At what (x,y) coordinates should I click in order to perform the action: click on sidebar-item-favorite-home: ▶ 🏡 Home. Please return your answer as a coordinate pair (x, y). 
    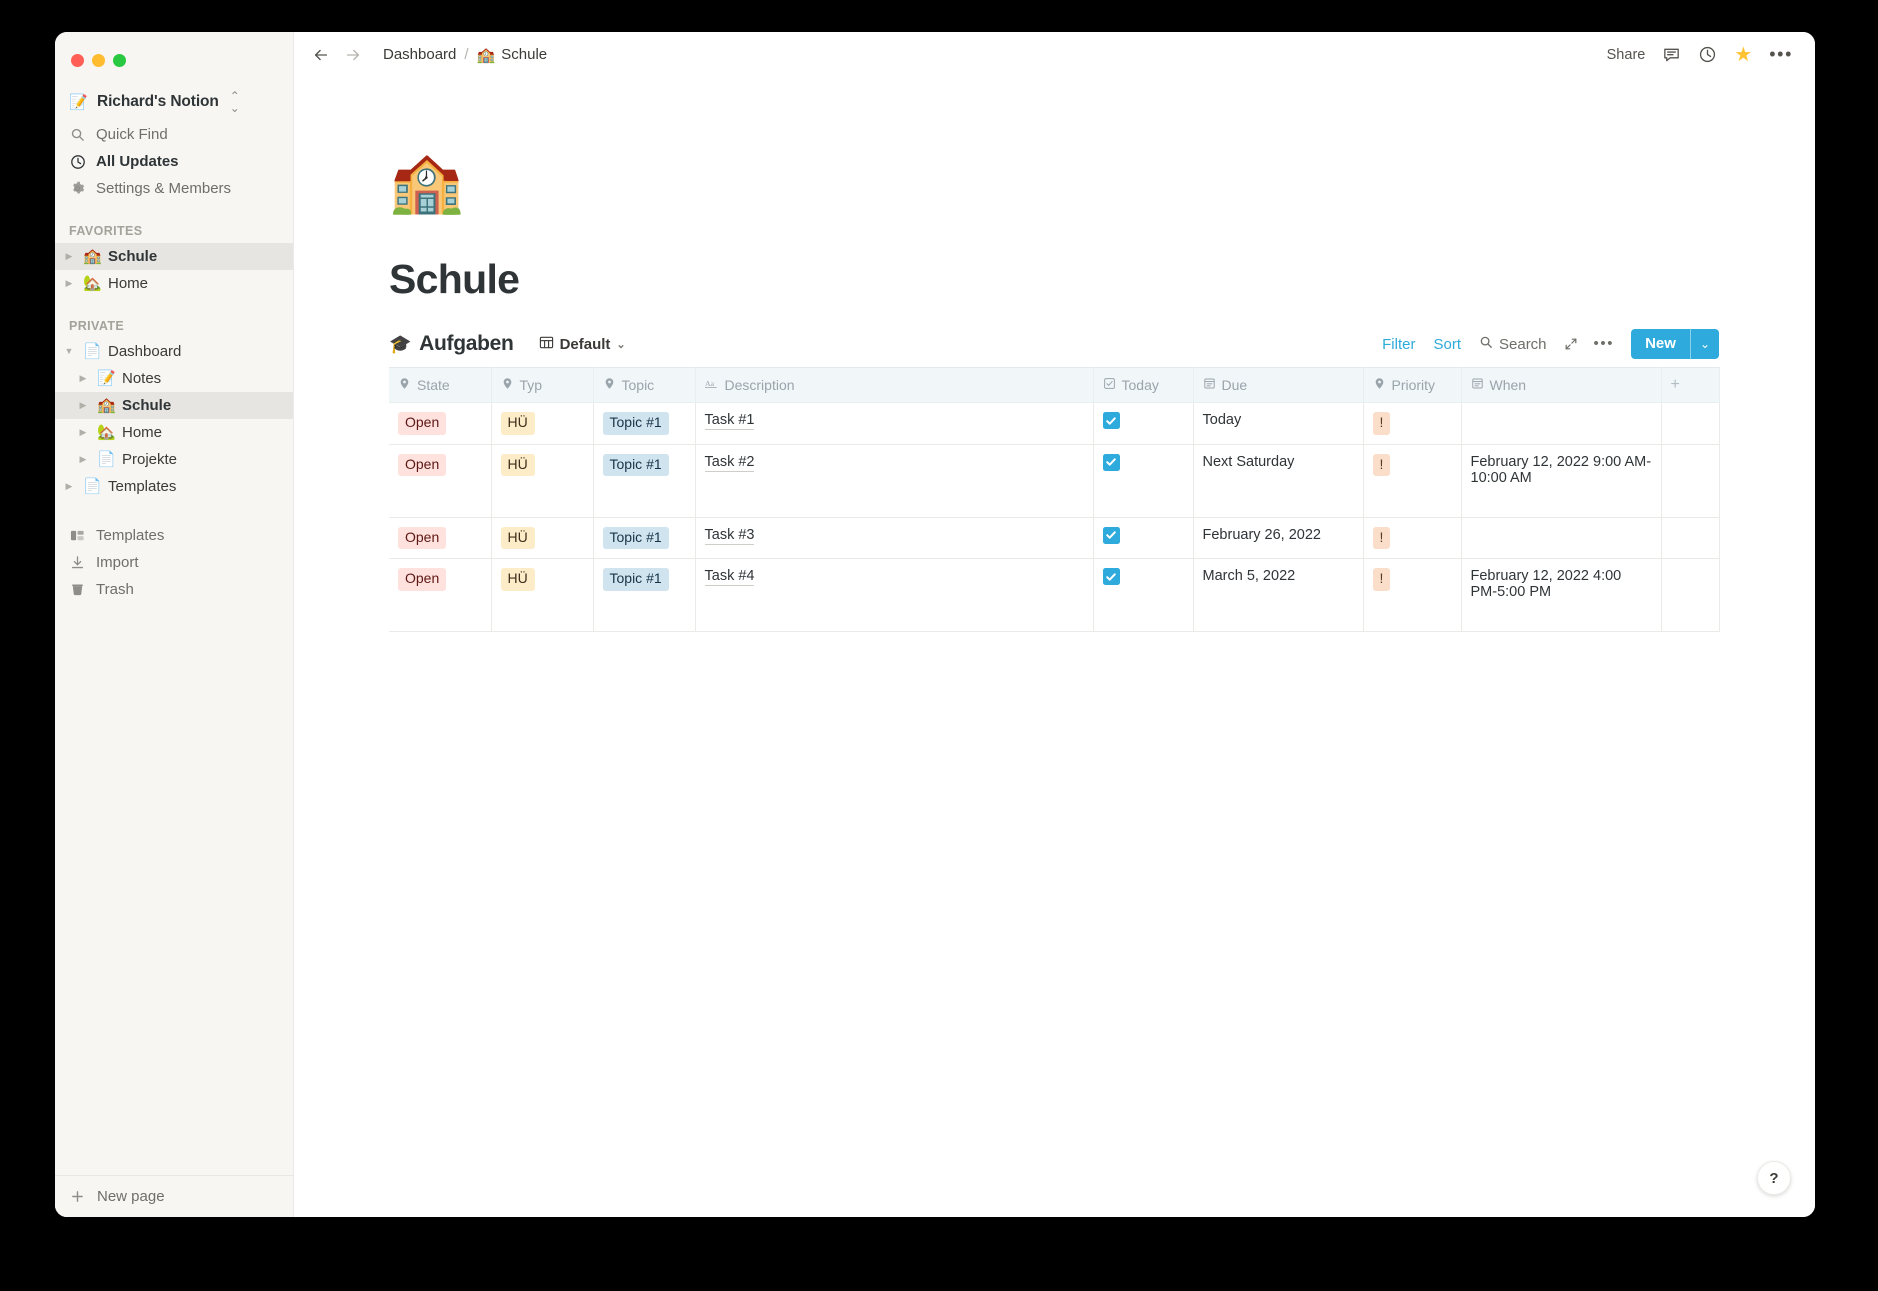
    Looking at the image, I should click on (174, 283).